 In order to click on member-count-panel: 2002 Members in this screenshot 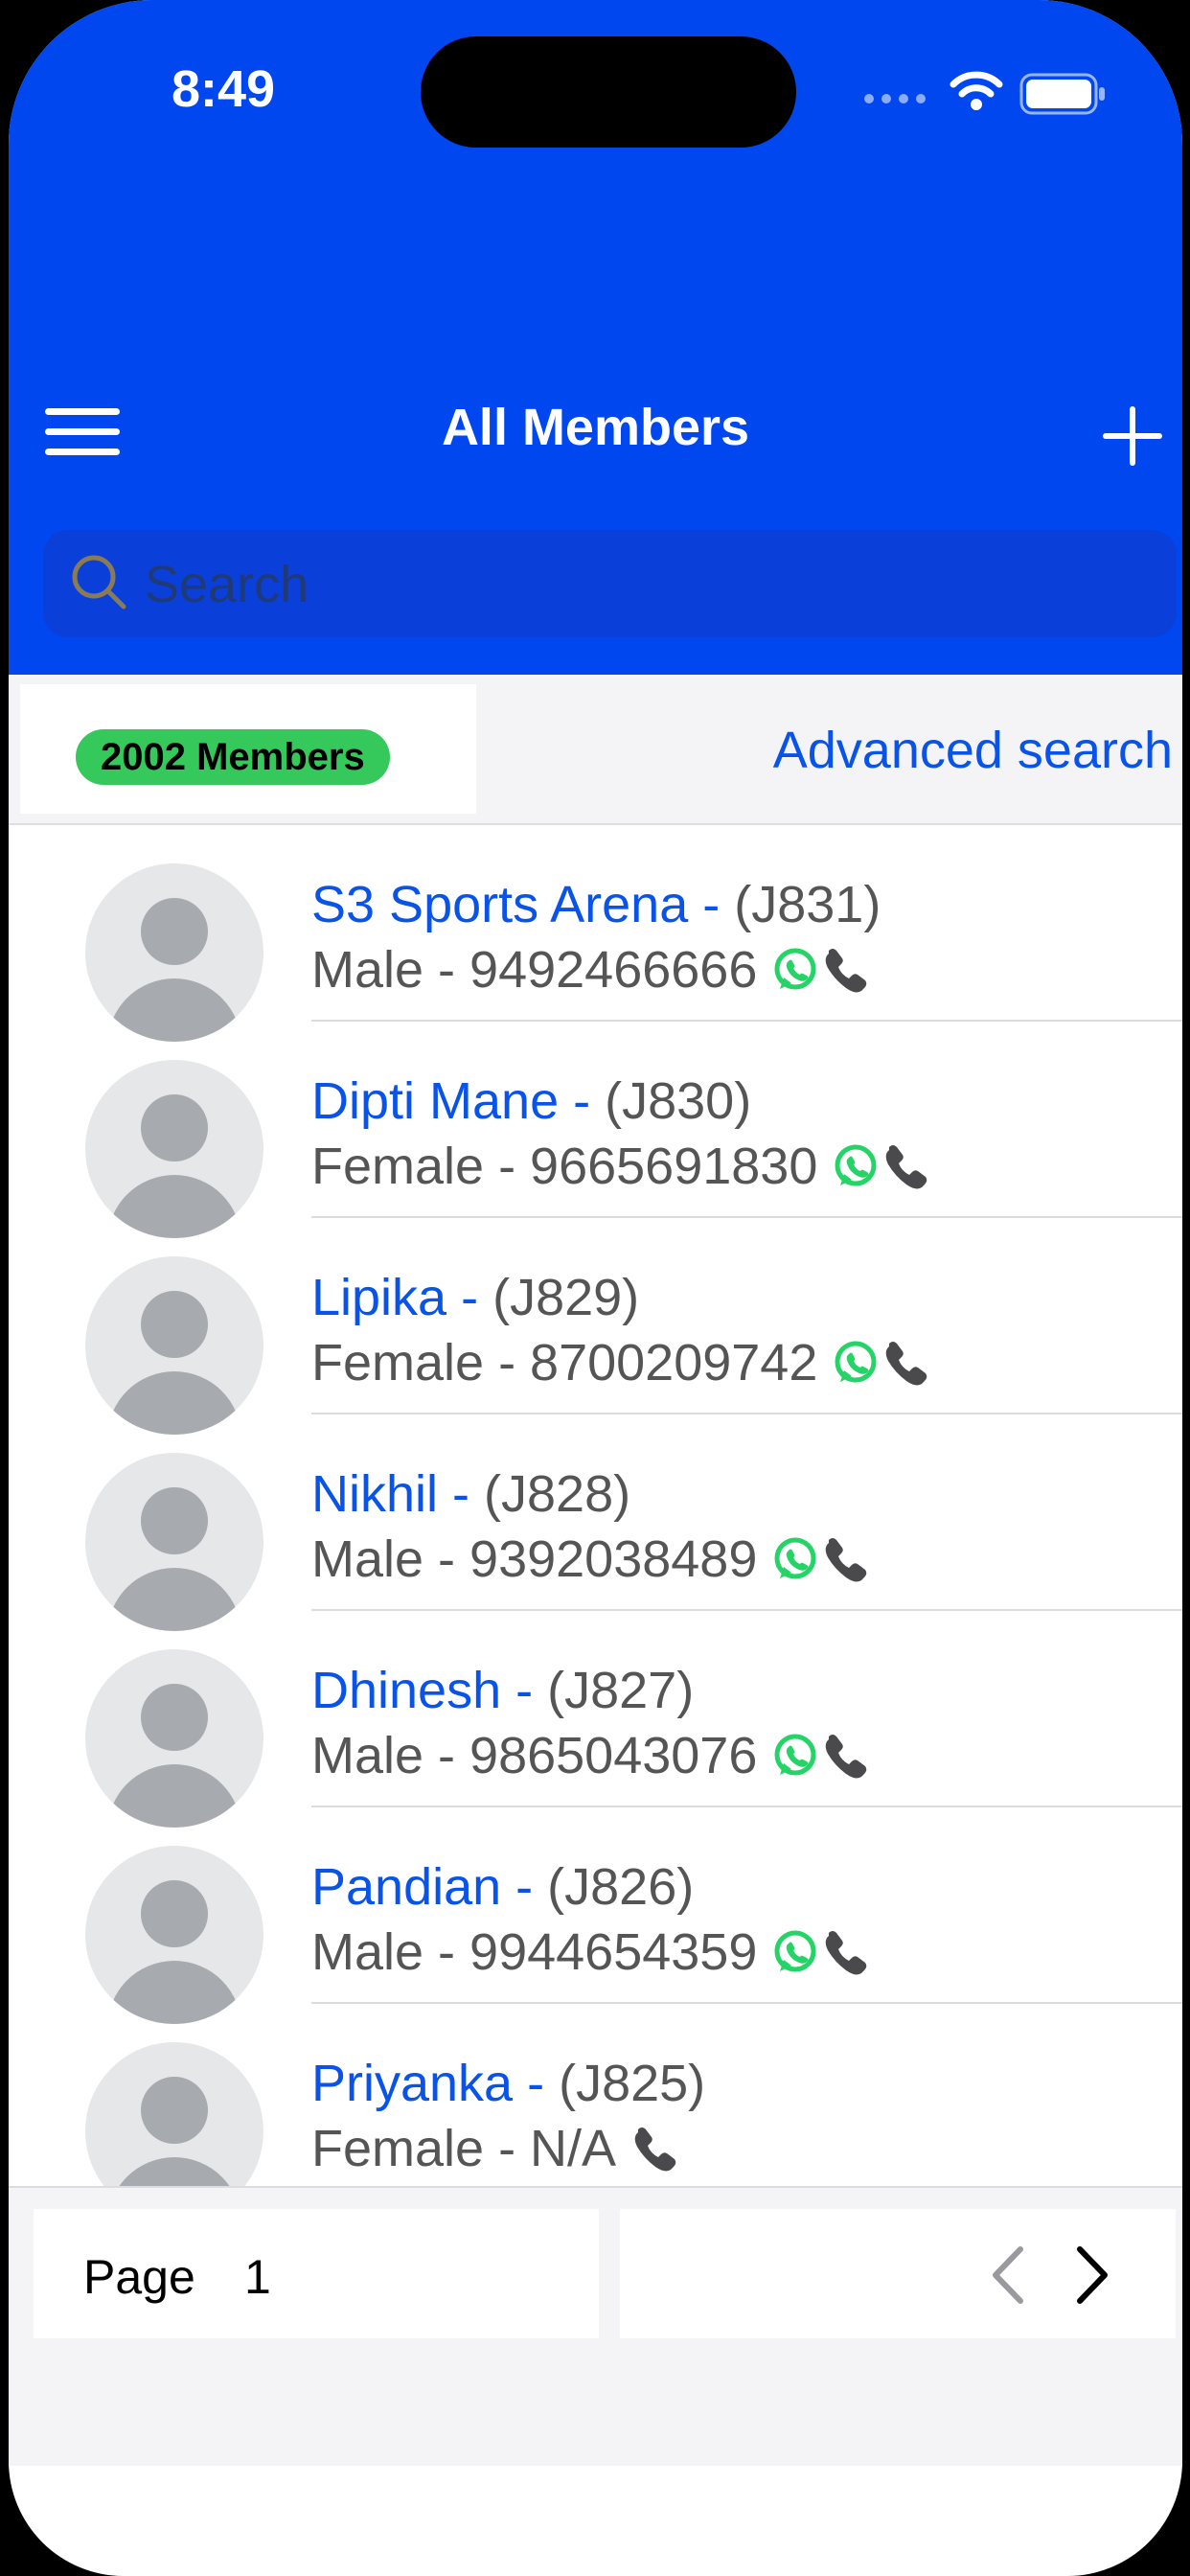, I will do `click(248, 749)`.